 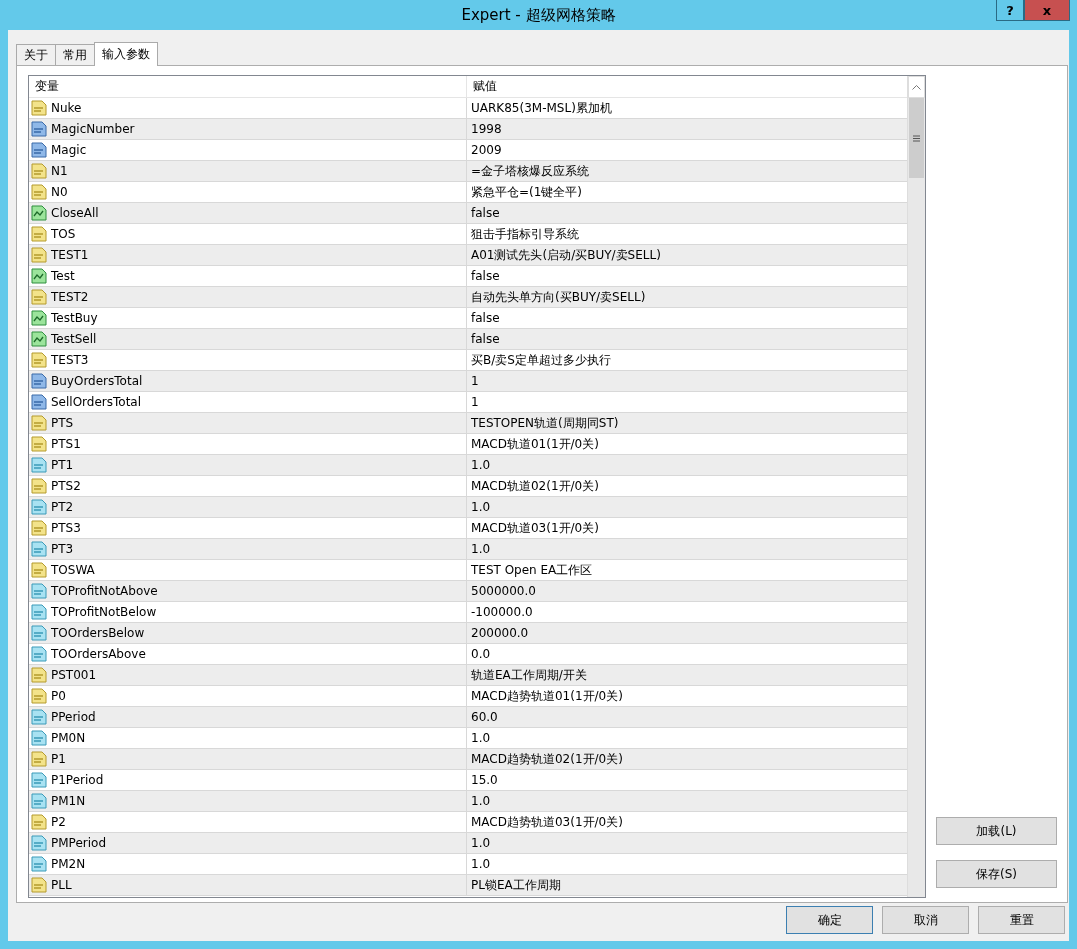 What do you see at coordinates (66, 528) in the screenshot?
I see `parameter-name: PTS3` at bounding box center [66, 528].